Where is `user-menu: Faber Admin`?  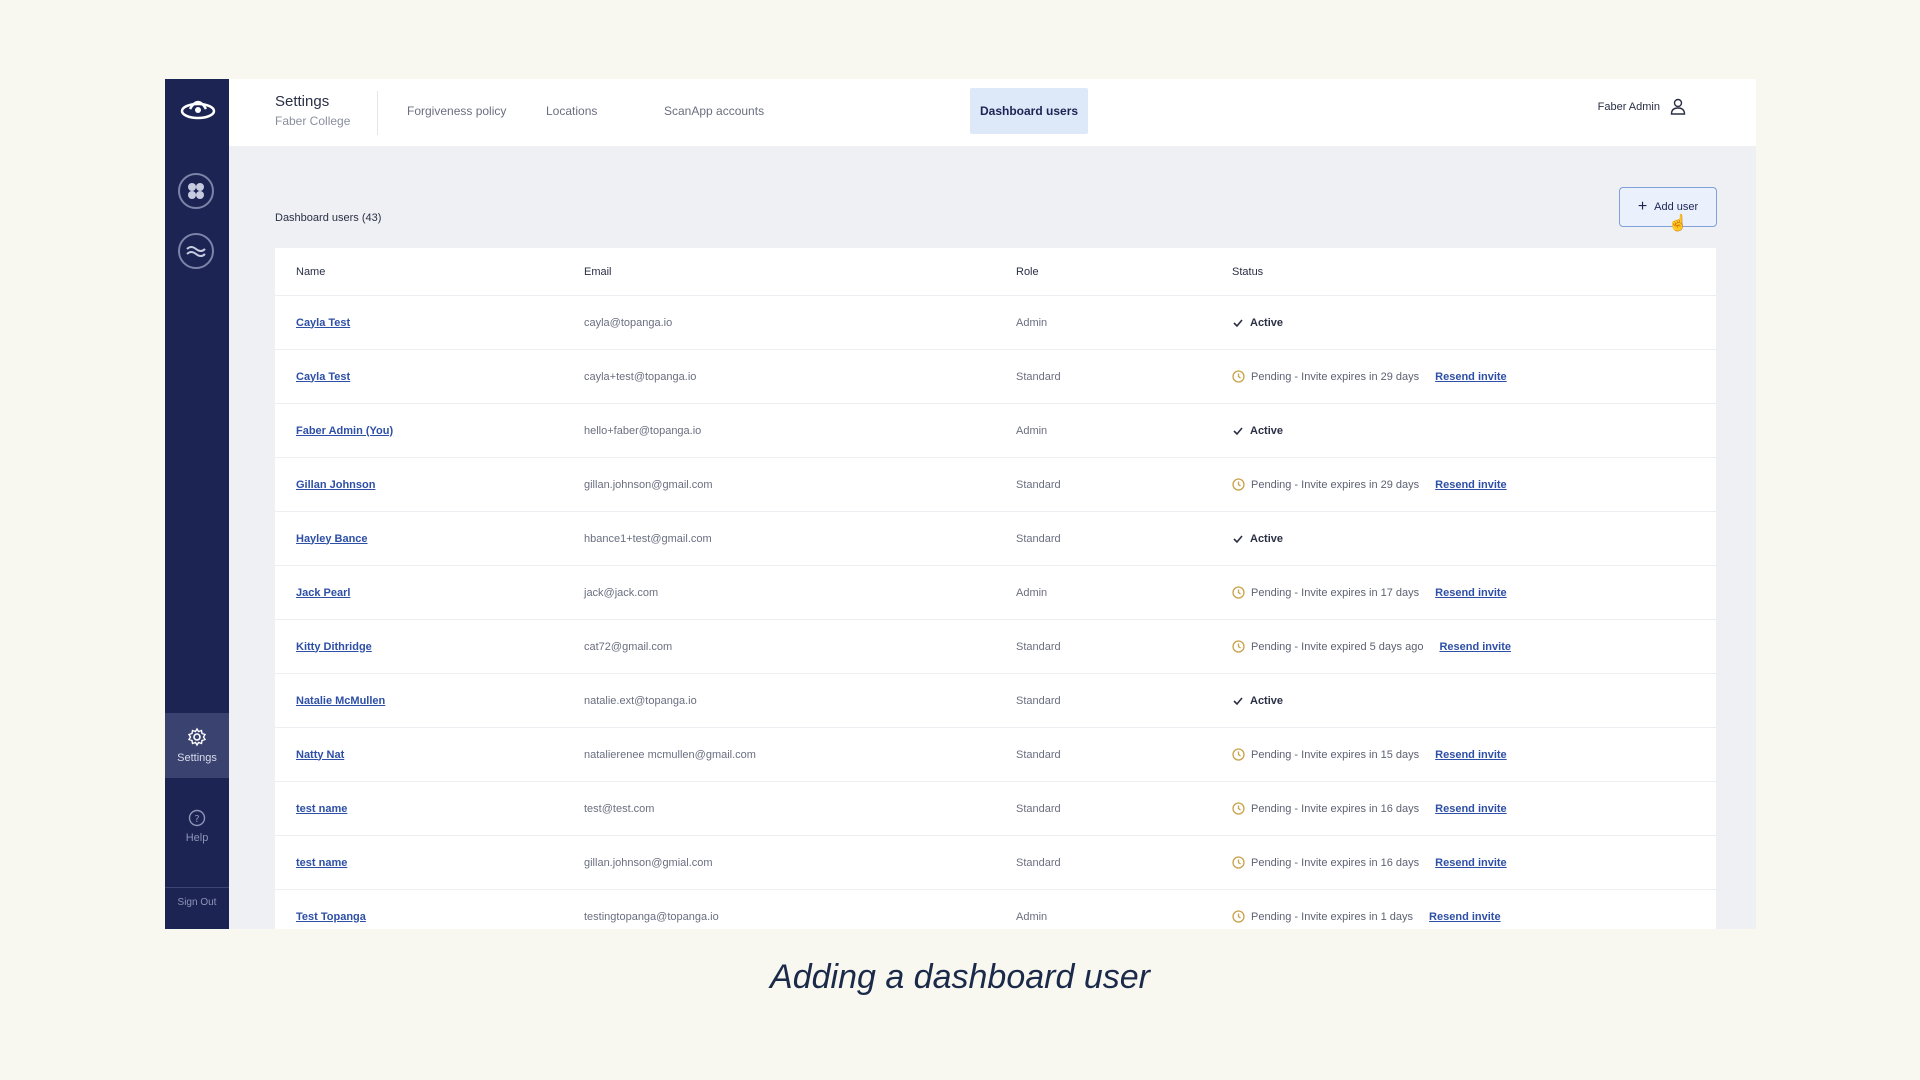 user-menu: Faber Admin is located at coordinates (1642, 106).